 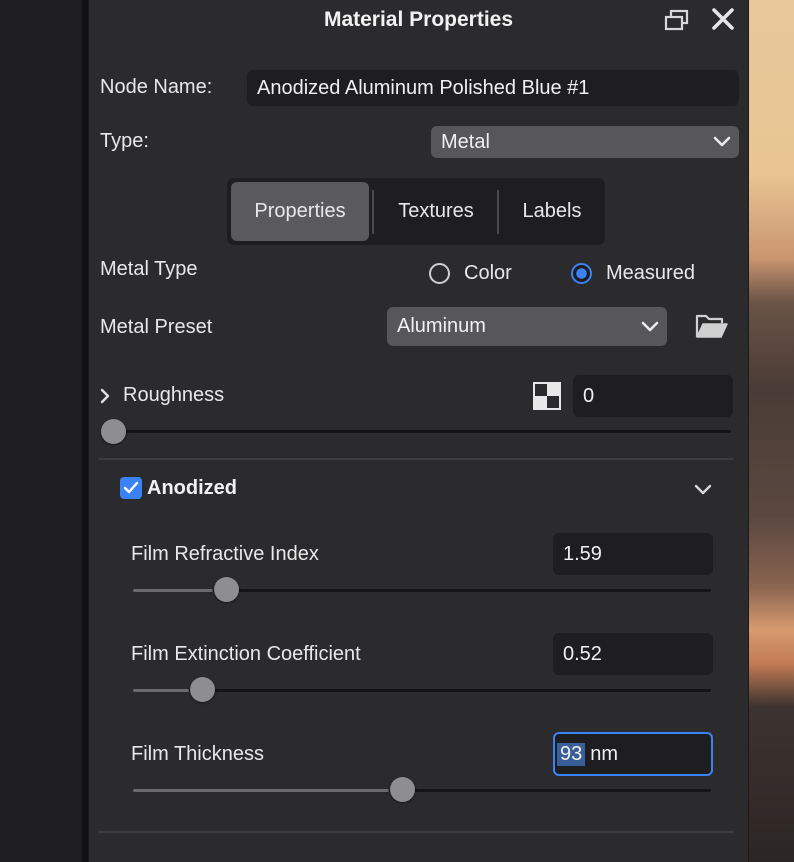 I want to click on close-icon, so click(x=723, y=19).